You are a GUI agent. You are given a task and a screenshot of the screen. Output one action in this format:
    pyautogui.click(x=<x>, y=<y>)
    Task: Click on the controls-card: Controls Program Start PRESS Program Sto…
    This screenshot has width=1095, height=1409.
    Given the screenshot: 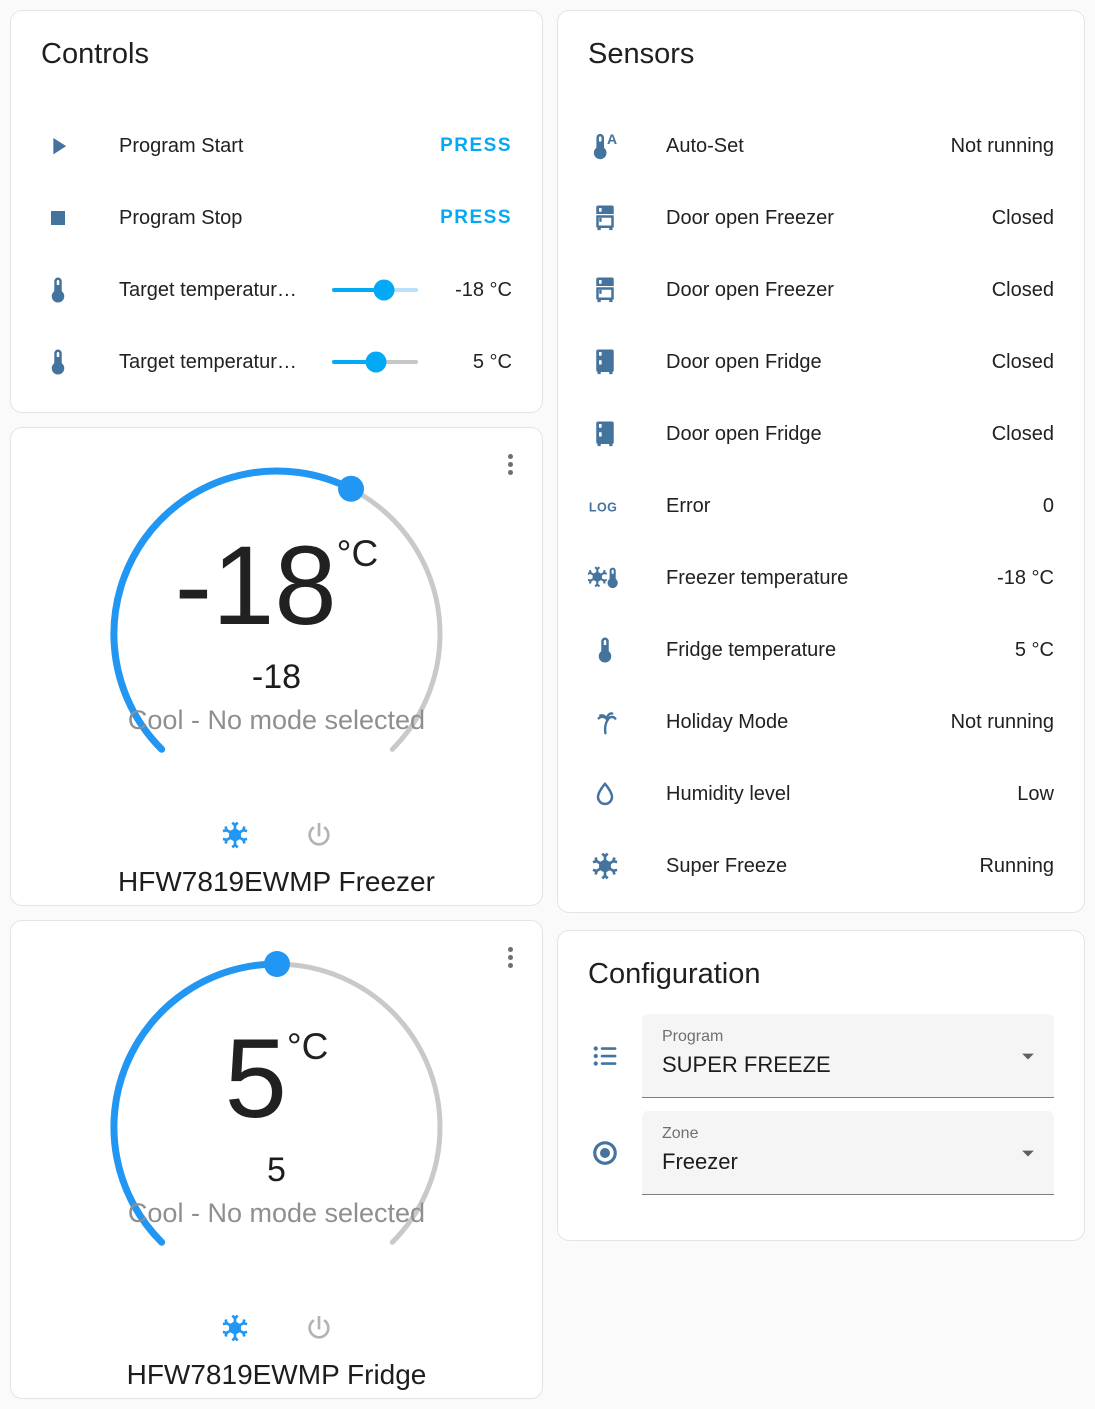 What is the action you would take?
    pyautogui.click(x=276, y=211)
    